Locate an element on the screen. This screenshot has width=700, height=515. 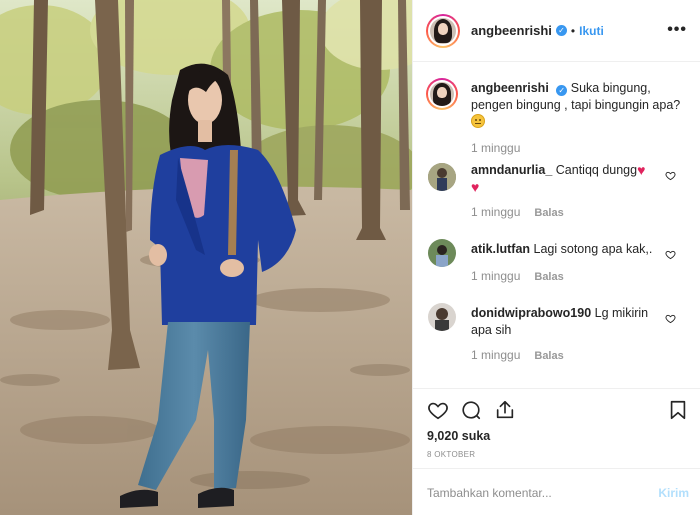
caption-avatar is located at coordinates (442, 94).